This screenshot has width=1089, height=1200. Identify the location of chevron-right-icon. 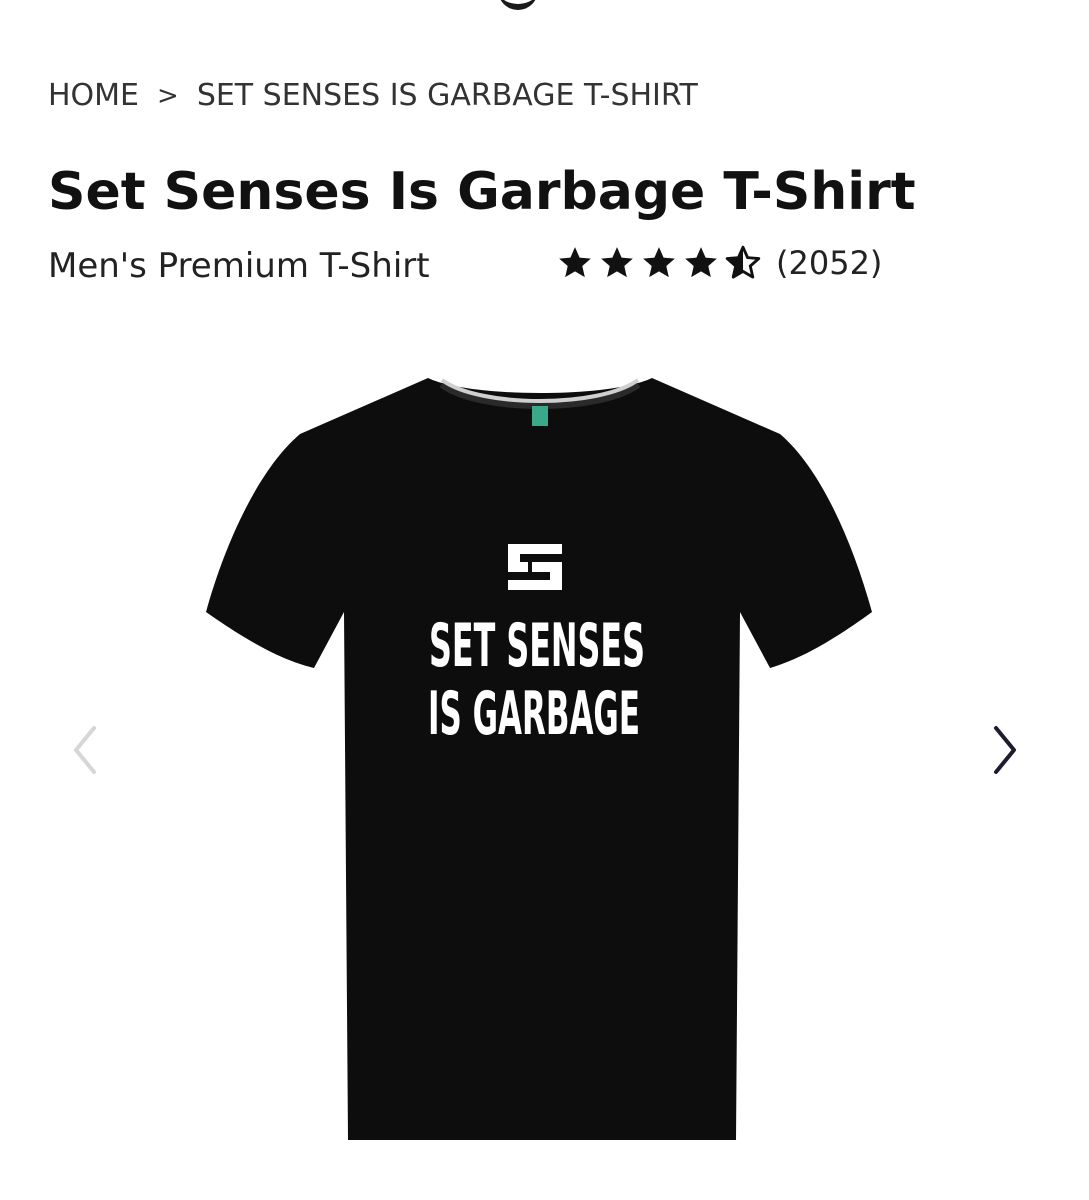
(1004, 750).